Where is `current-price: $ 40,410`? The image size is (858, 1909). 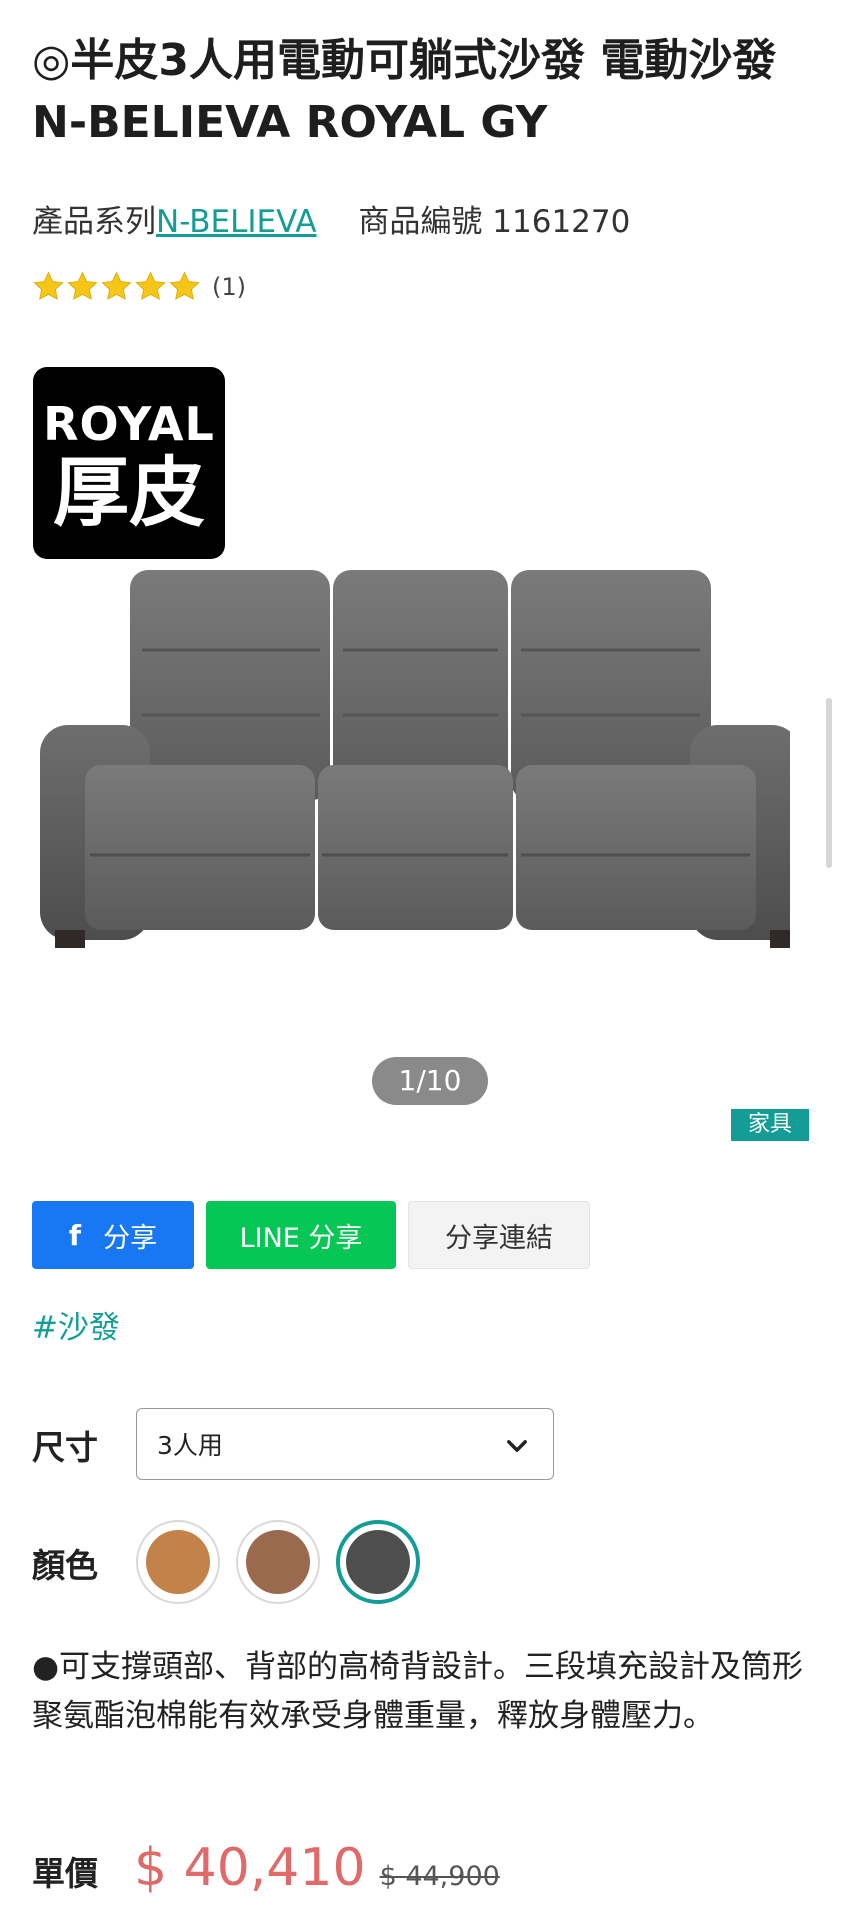
current-price: $ 40,410 is located at coordinates (250, 1868).